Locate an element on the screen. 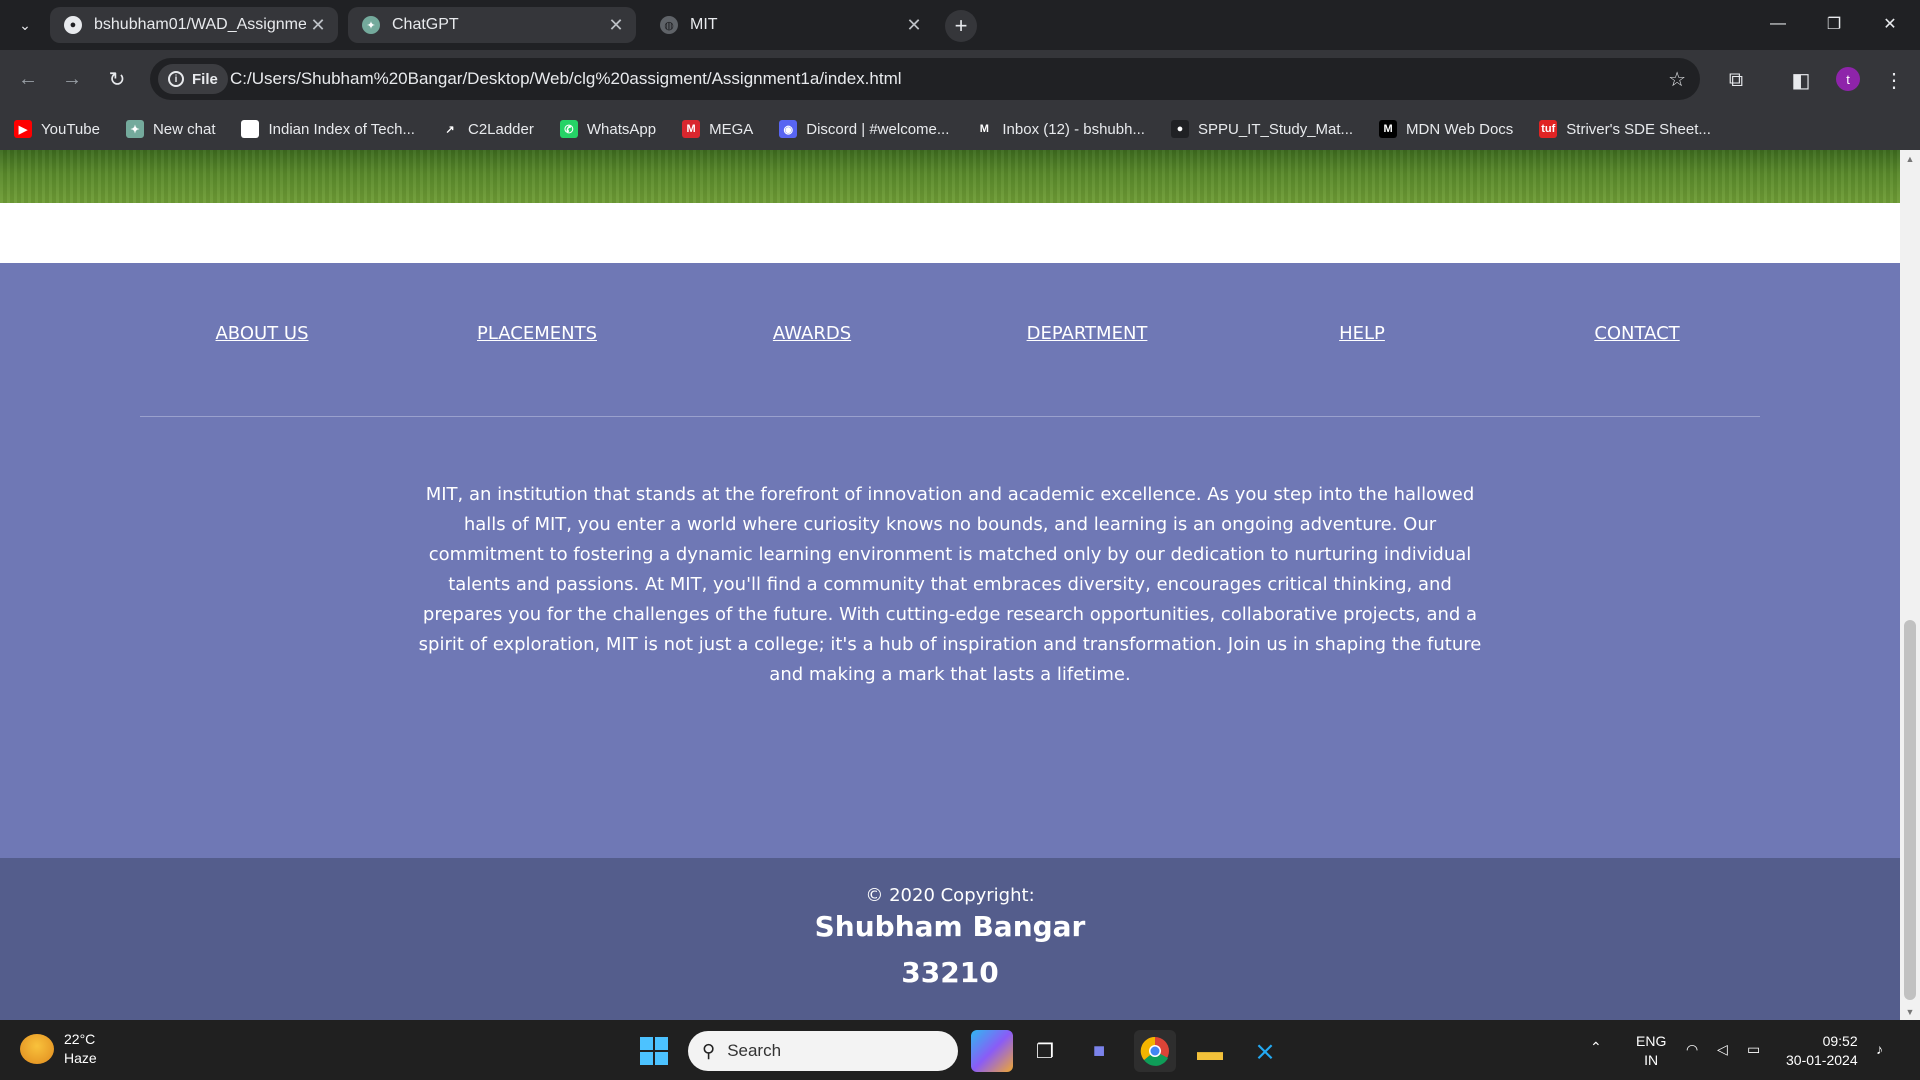 This screenshot has height=1080, width=1920. tab-github: ● bshubham01/WAD_Assignment ✕ is located at coordinates (194, 25).